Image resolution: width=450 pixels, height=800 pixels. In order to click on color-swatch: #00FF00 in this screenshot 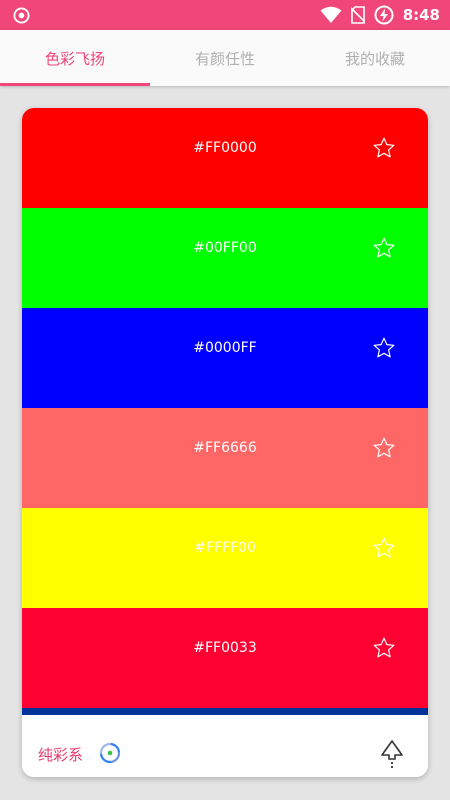, I will do `click(225, 258)`.